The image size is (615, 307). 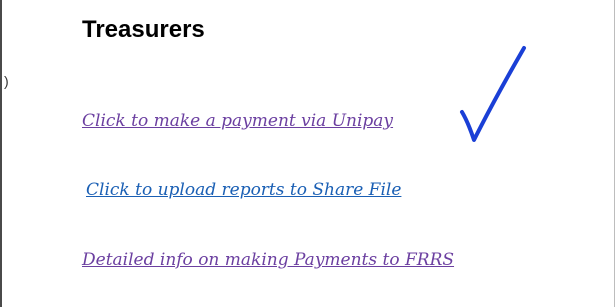 I want to click on section-heading: Treasurers, so click(x=143, y=29).